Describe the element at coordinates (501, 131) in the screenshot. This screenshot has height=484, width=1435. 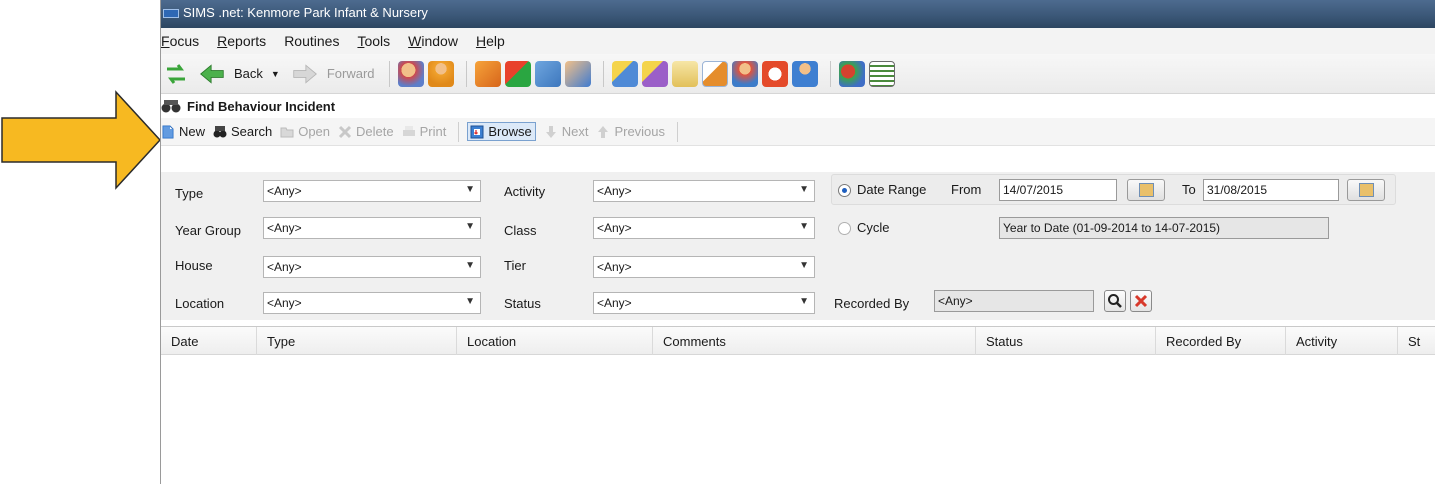
I see `browse-button: Browse` at that location.